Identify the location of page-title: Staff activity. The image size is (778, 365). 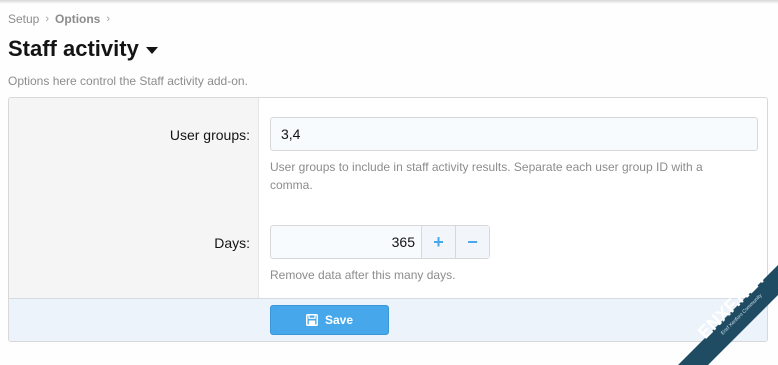
(83, 49).